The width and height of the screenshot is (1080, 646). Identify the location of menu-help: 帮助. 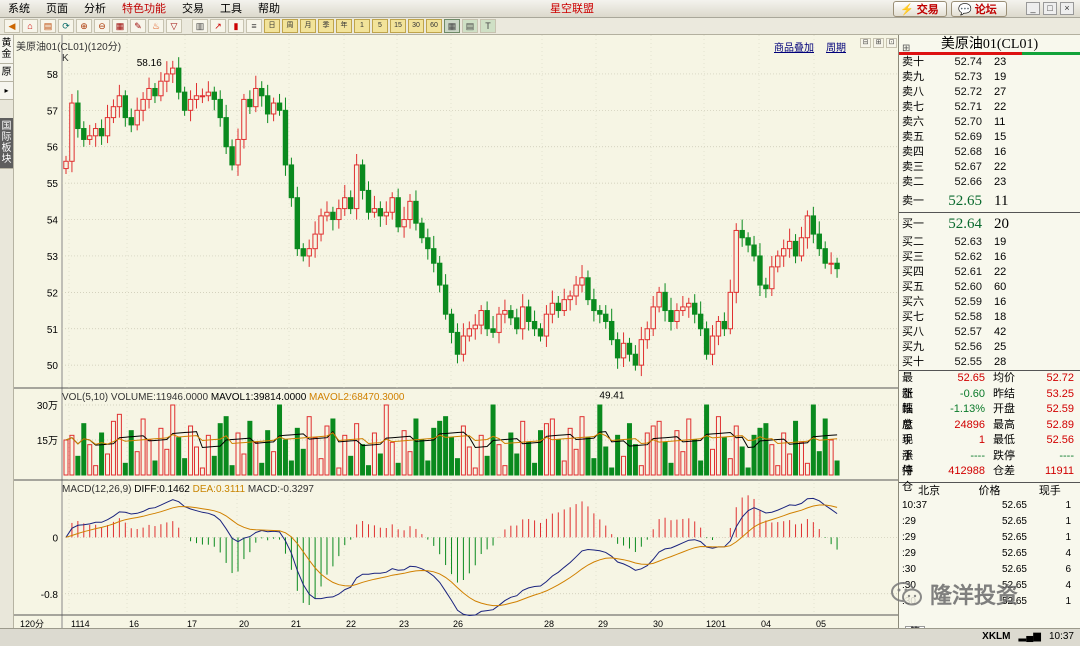
(269, 9).